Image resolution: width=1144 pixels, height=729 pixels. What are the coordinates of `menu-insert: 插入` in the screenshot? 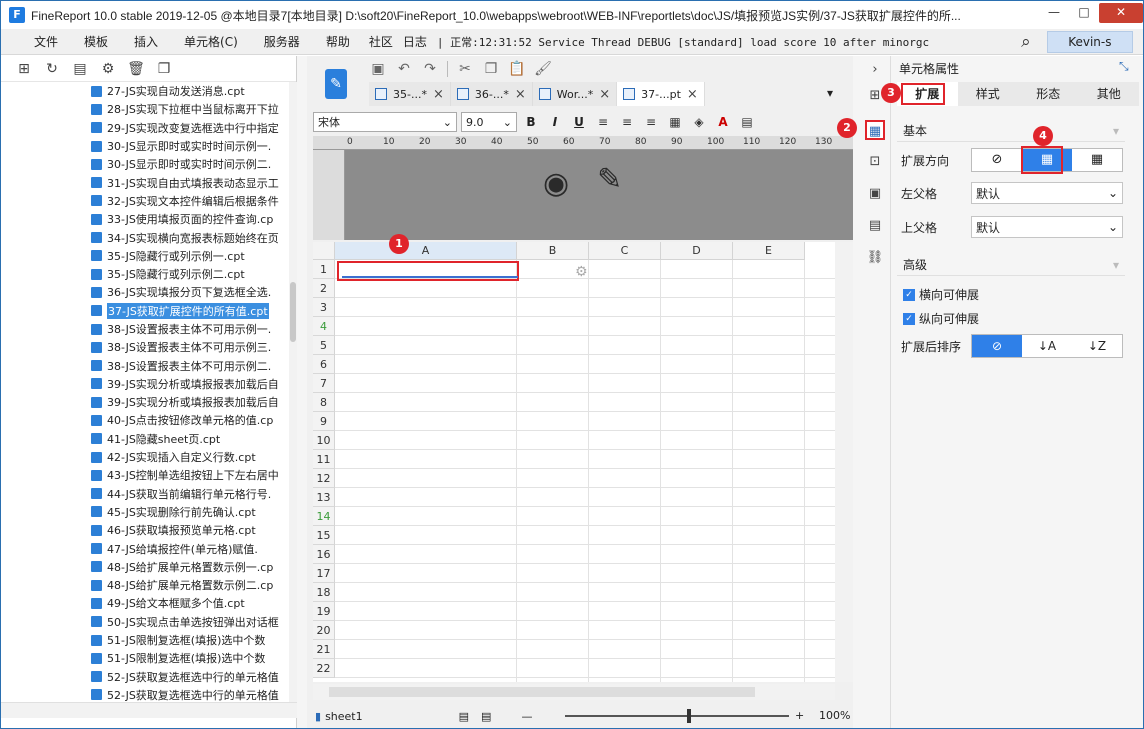 It's located at (146, 41).